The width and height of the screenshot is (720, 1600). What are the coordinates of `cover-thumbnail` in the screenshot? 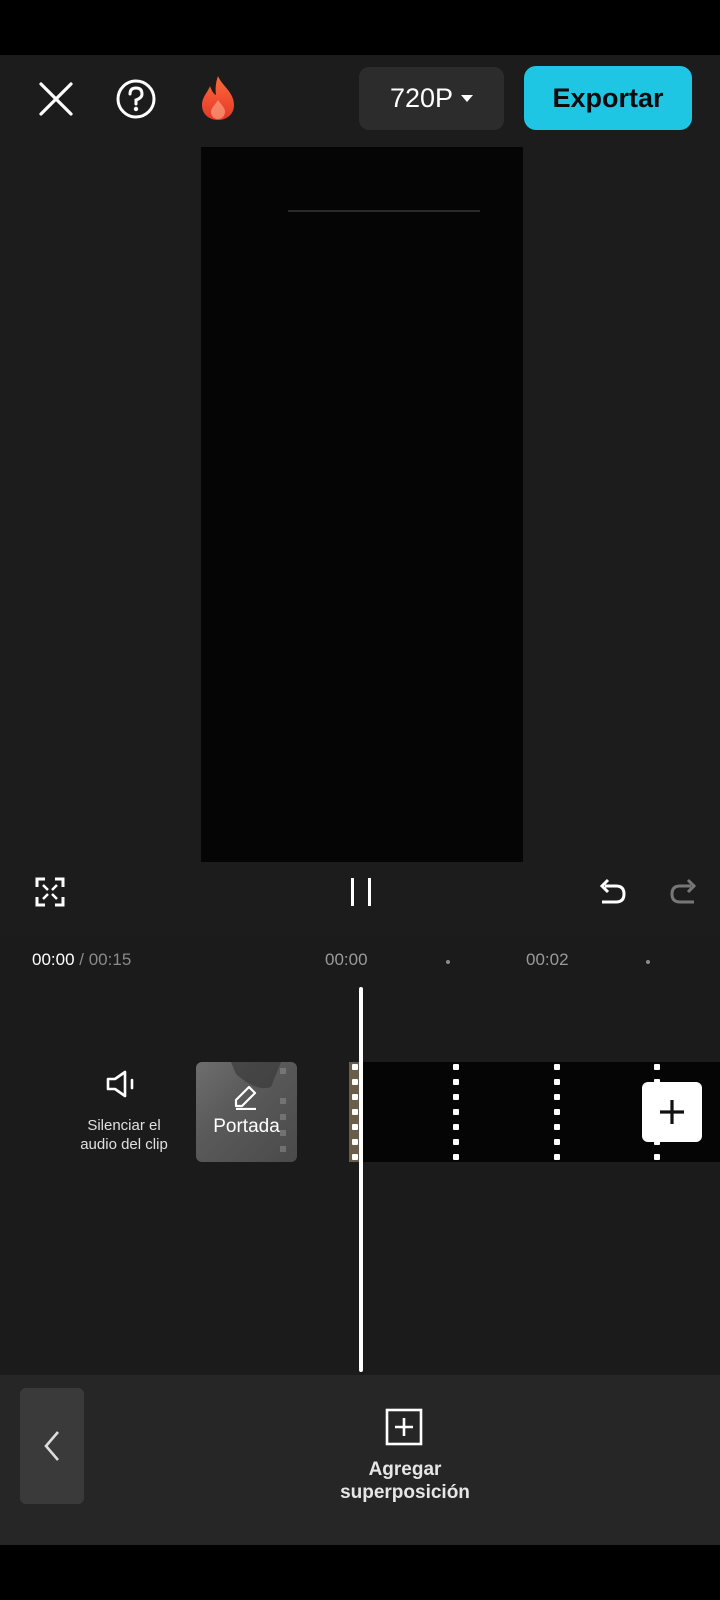 It's located at (258, 1107).